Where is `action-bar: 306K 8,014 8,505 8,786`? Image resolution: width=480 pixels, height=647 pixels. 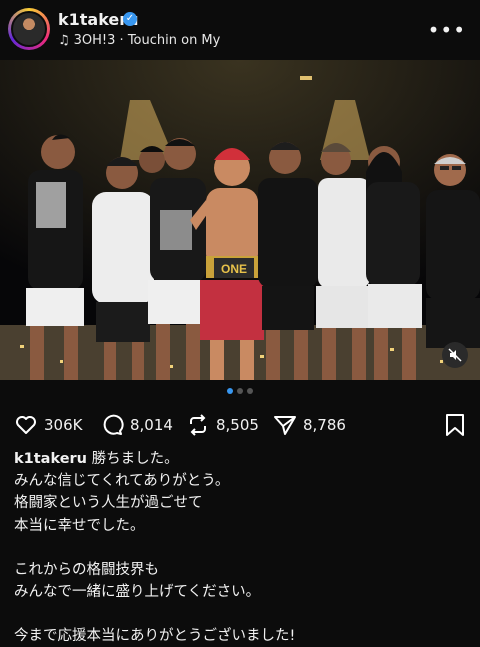
action-bar: 306K 8,014 8,505 8,786 is located at coordinates (240, 425).